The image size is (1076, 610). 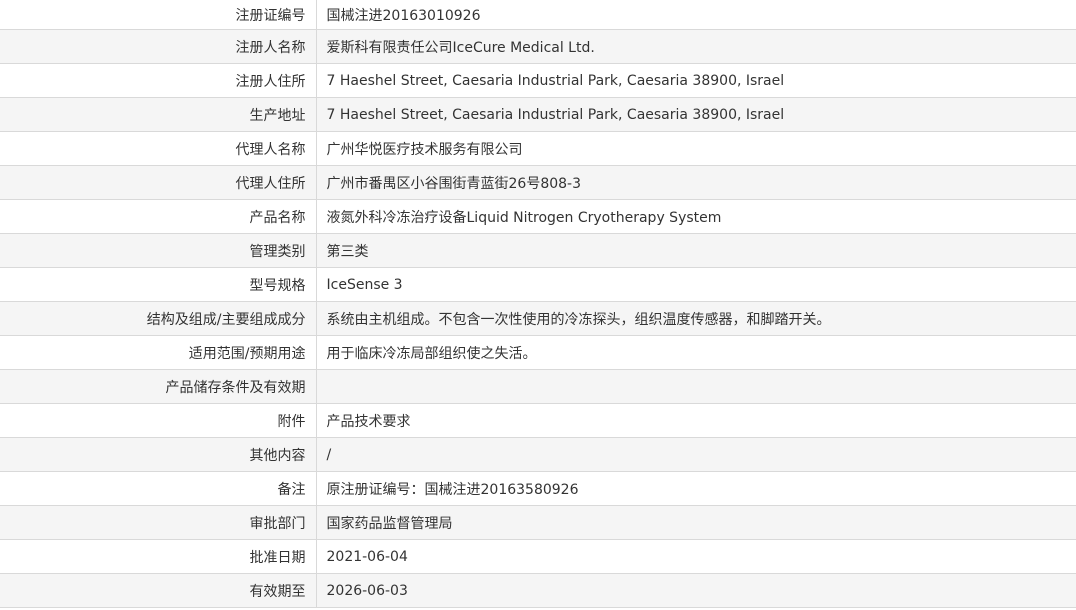 I want to click on field-label: 其他内容, so click(x=158, y=454).